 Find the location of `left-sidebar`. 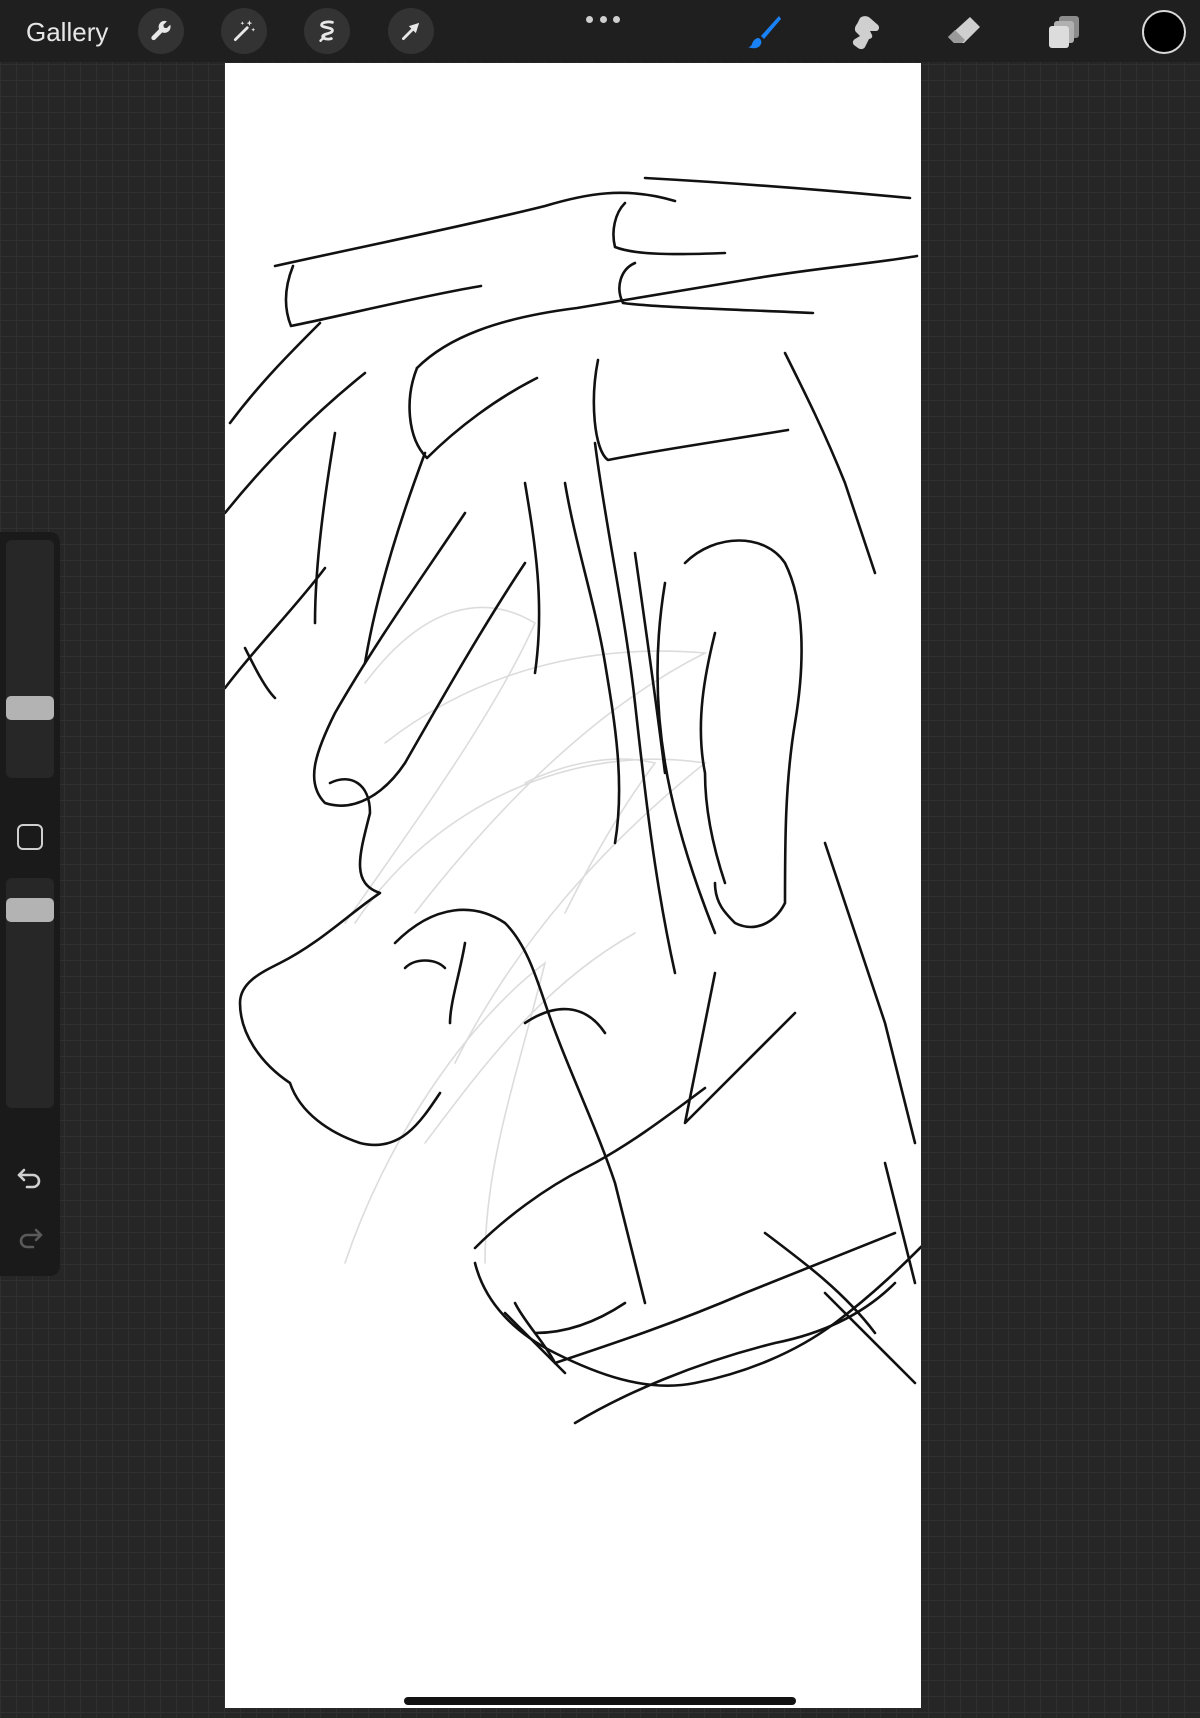

left-sidebar is located at coordinates (30, 904).